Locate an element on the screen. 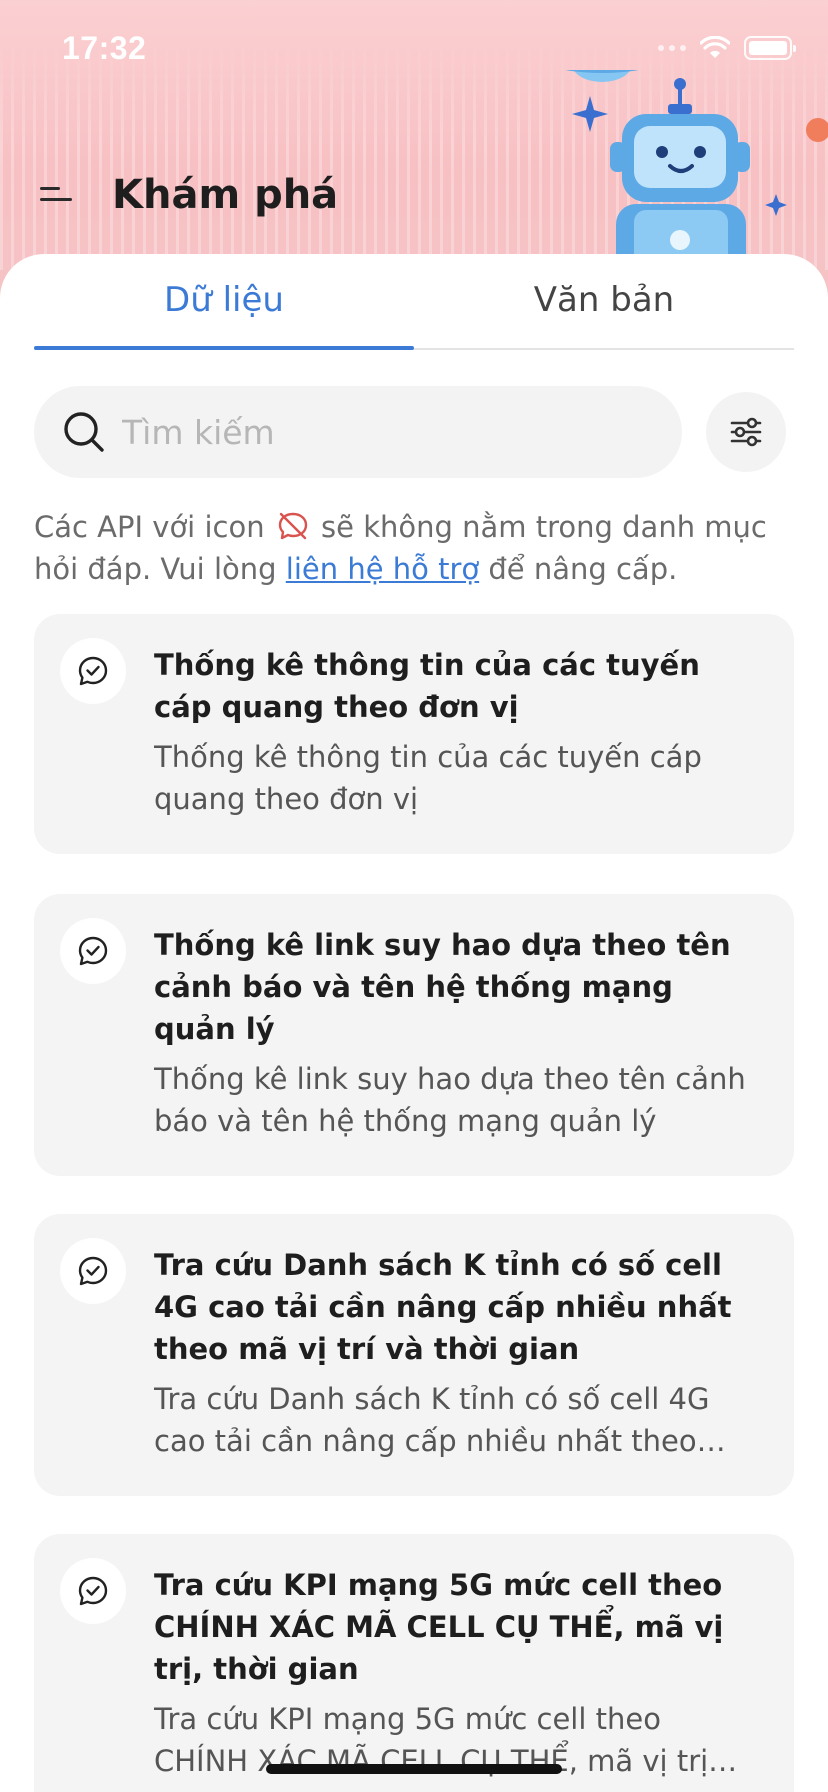  status-icons is located at coordinates (727, 48).